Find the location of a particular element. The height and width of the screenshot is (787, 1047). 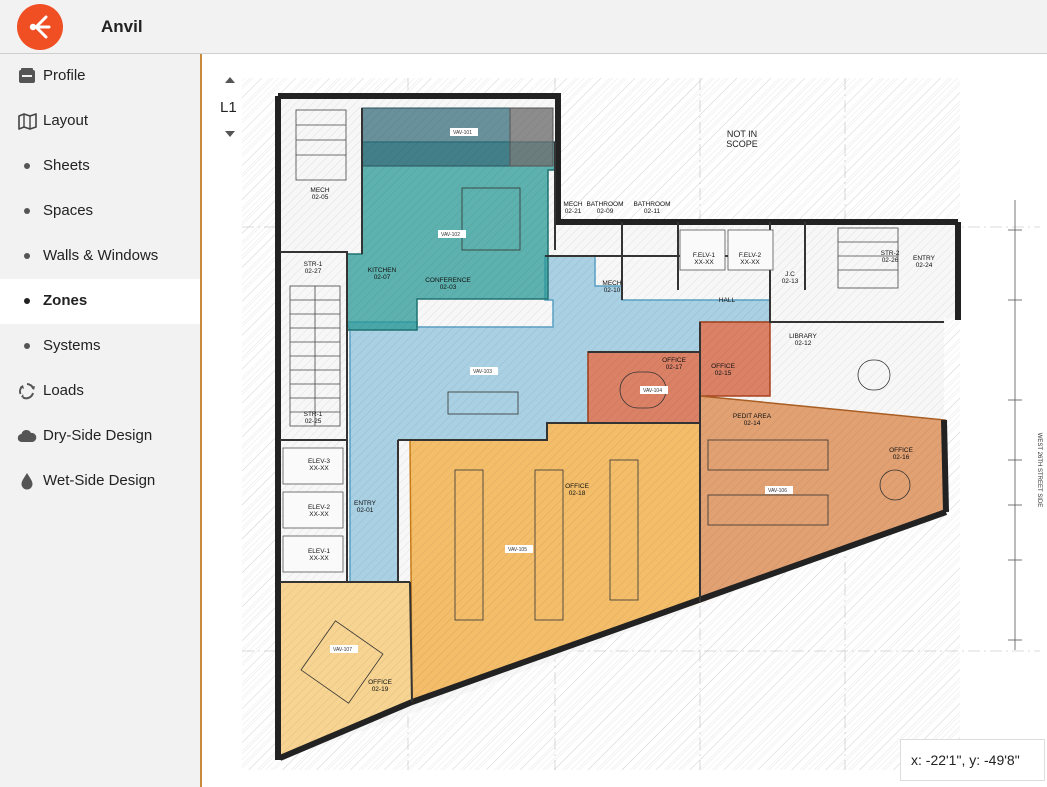

dimension-strings is located at coordinates (1015, 425).